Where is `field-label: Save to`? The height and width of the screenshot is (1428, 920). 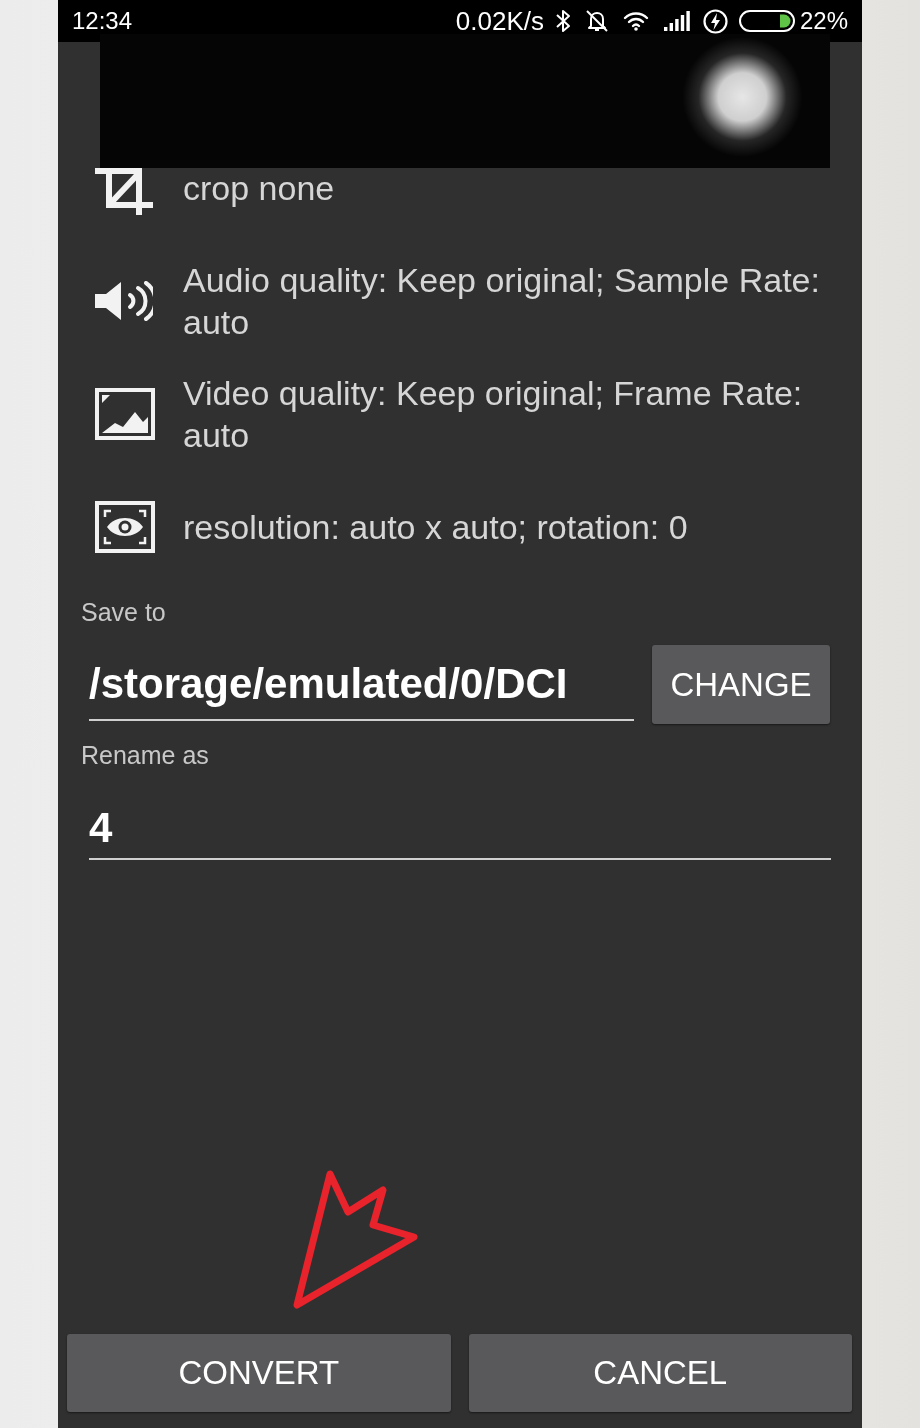
field-label: Save to is located at coordinates (123, 612).